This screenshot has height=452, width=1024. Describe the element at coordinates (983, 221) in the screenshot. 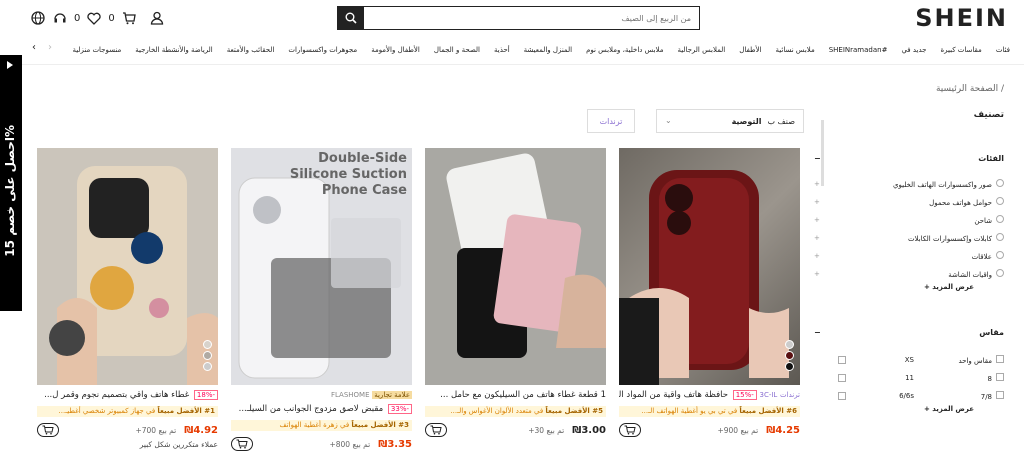

I see `category-item: شاحن` at that location.